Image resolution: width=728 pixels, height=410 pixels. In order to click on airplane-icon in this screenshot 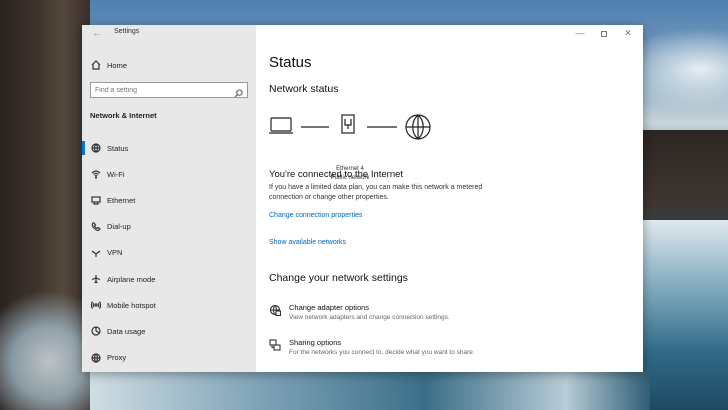, I will do `click(96, 279)`.